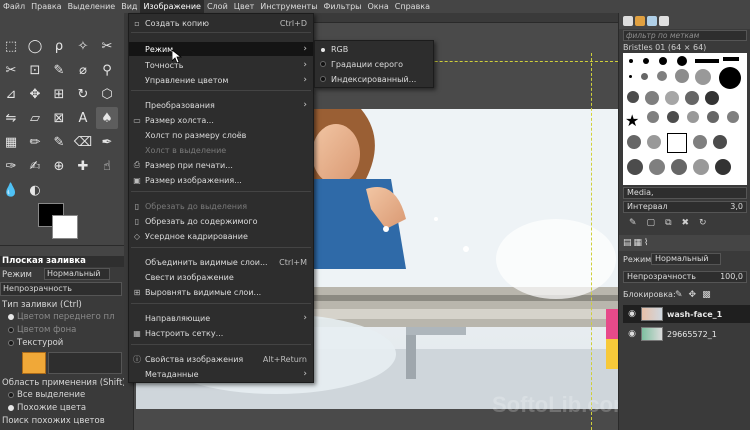 This screenshot has height=430, width=750. I want to click on menu-item-crop-content: ▯ Обрезать до содержимого, so click(221, 221).